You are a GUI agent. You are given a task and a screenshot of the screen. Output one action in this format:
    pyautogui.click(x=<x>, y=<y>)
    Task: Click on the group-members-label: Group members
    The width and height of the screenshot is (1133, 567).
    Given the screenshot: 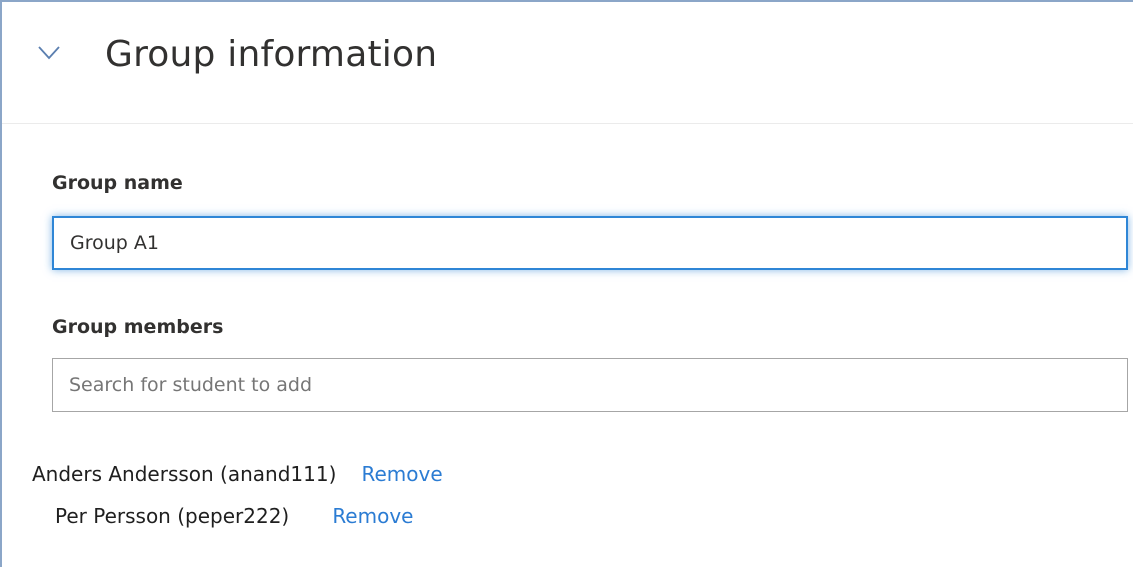 What is the action you would take?
    pyautogui.click(x=138, y=327)
    